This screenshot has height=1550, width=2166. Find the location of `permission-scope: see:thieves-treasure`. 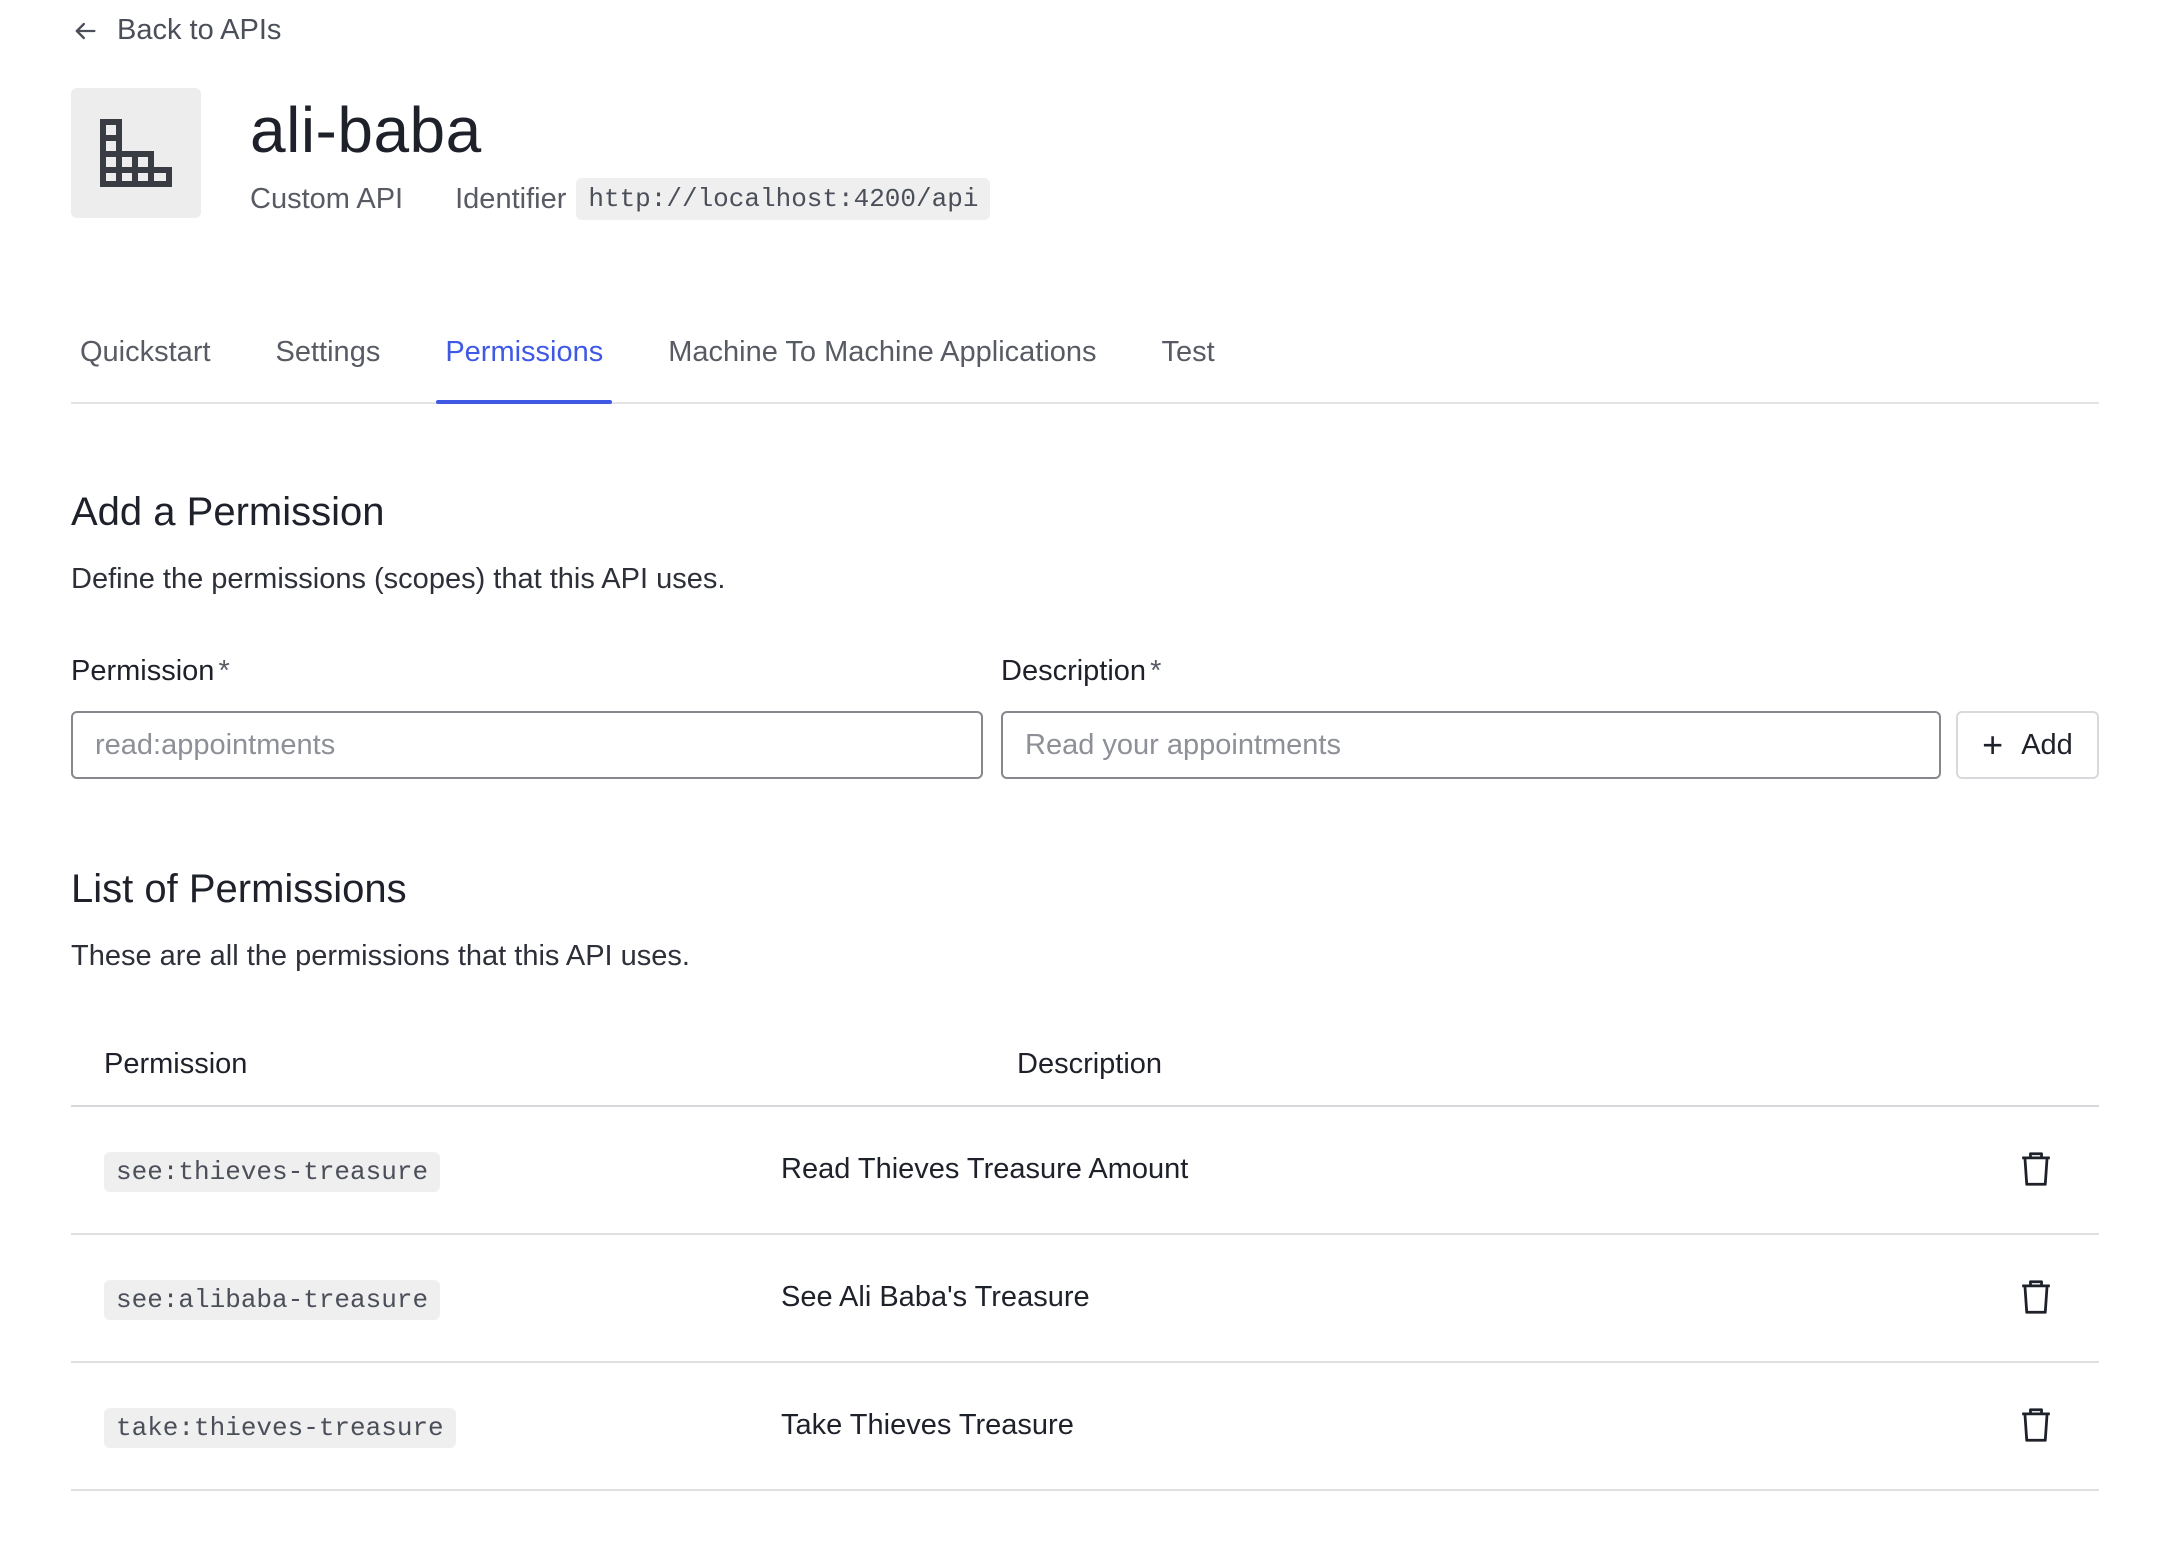

permission-scope: see:thieves-treasure is located at coordinates (272, 1172).